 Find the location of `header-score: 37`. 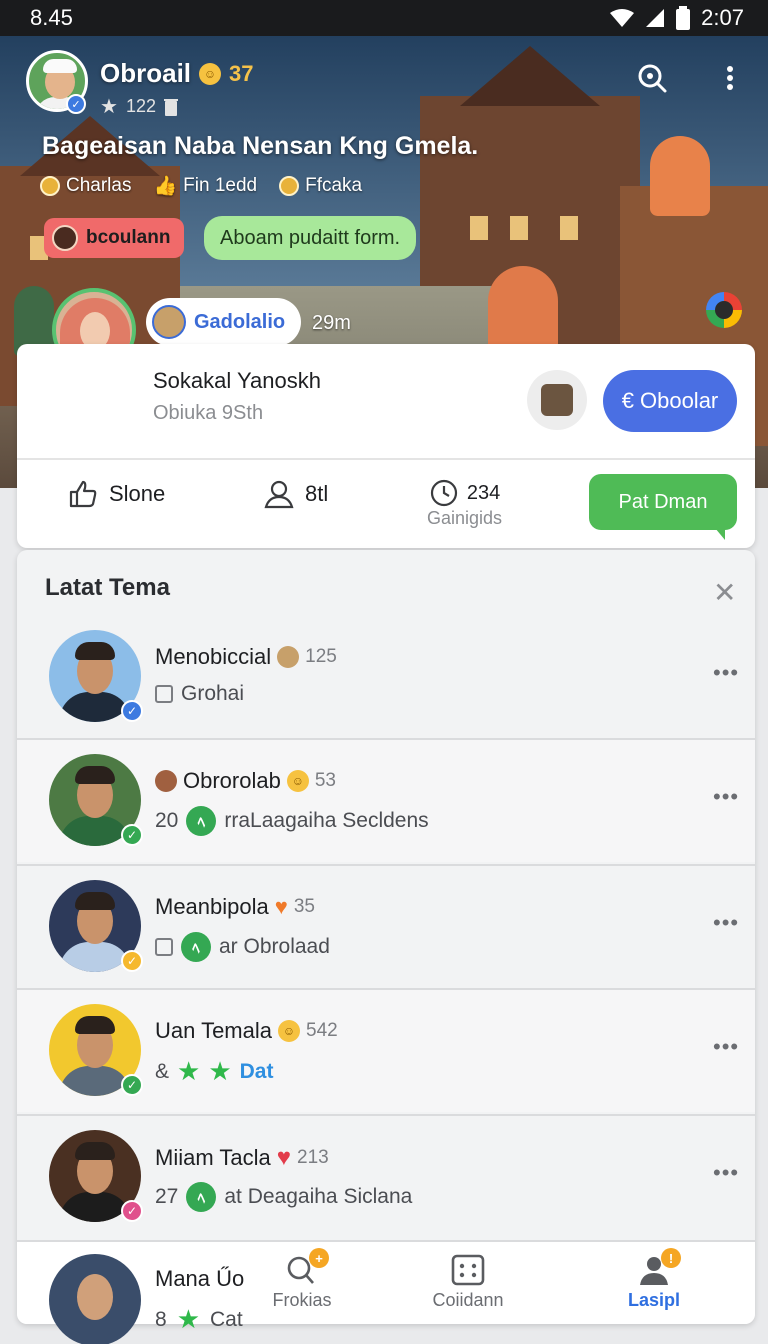

header-score: 37 is located at coordinates (241, 73).